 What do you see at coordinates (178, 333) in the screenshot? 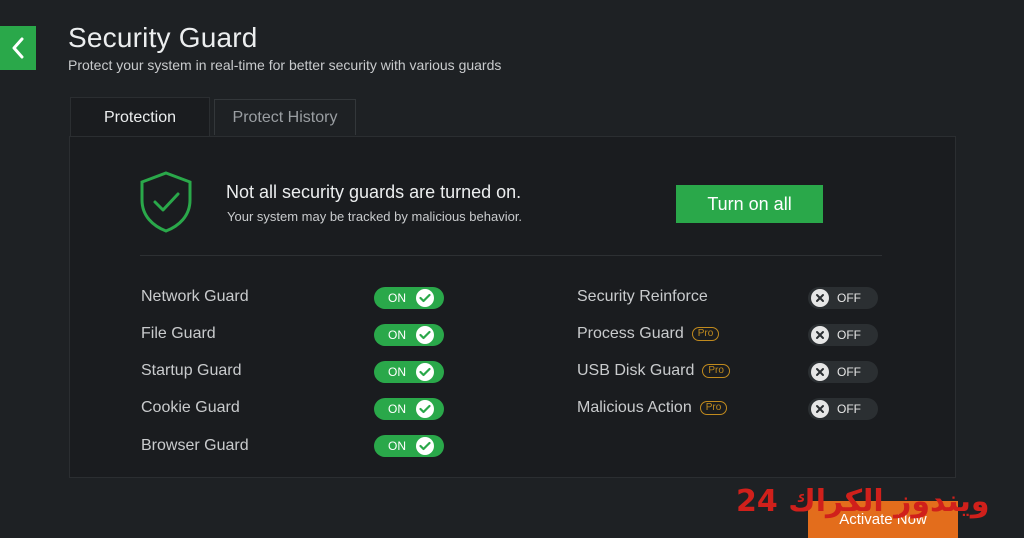
I see `guard-label-file: File Guard` at bounding box center [178, 333].